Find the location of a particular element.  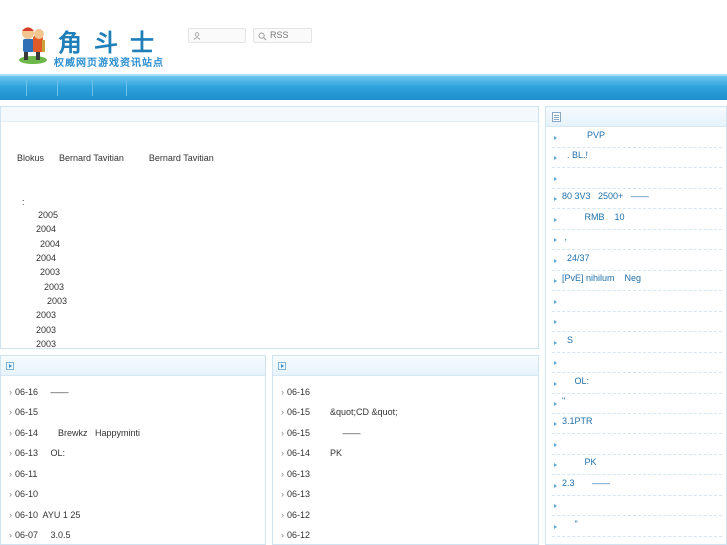

list-item: › 06-14 Brewkz Happyminti is located at coordinates (74, 434).